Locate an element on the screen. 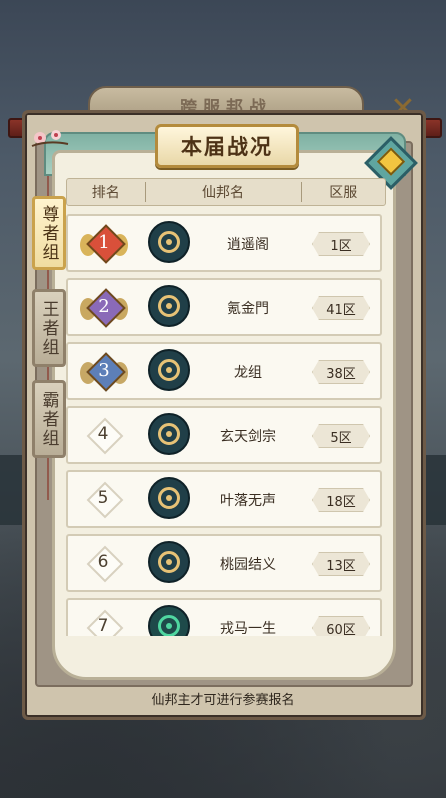 The image size is (446, 798). rank-medal-silver: 2 is located at coordinates (104, 308).